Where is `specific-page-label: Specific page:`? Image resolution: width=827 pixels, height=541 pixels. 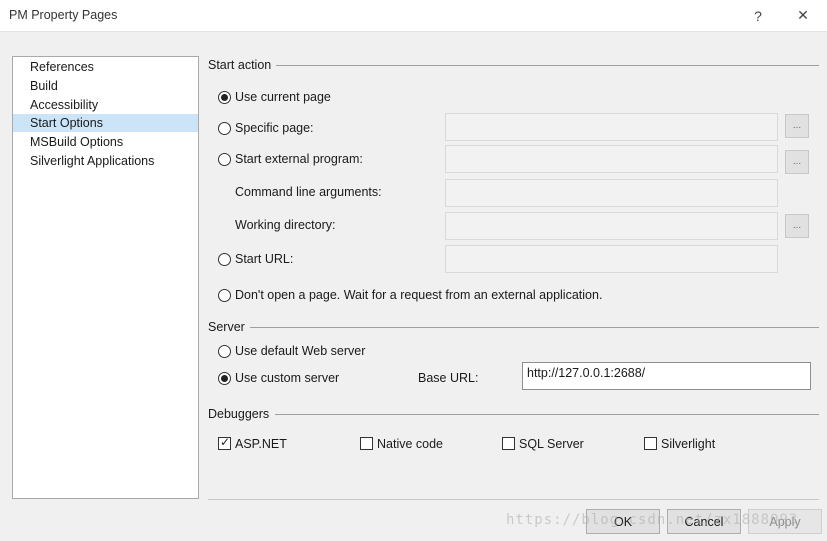
specific-page-label: Specific page: is located at coordinates (274, 128).